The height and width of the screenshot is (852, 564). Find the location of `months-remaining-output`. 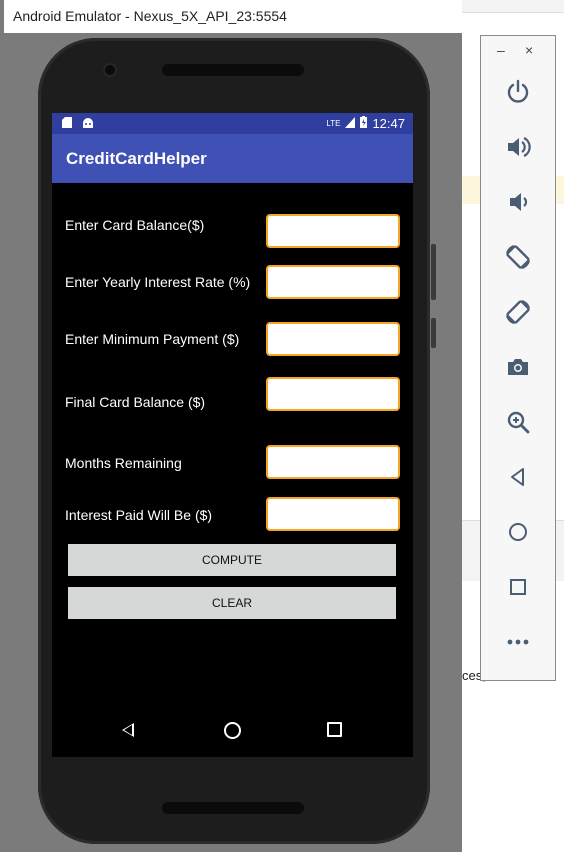

months-remaining-output is located at coordinates (333, 462).